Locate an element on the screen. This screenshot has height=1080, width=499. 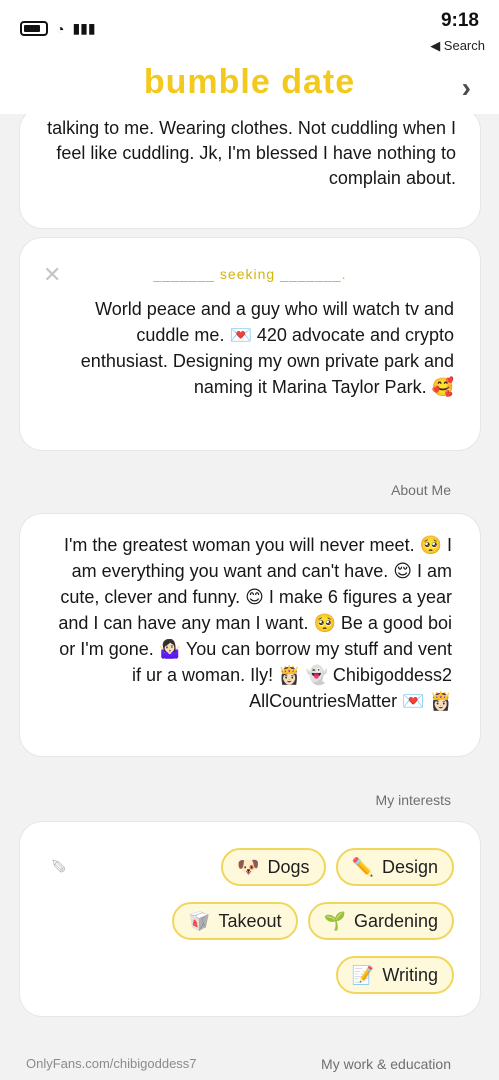
interest-label: Design is located at coordinates (409, 866).